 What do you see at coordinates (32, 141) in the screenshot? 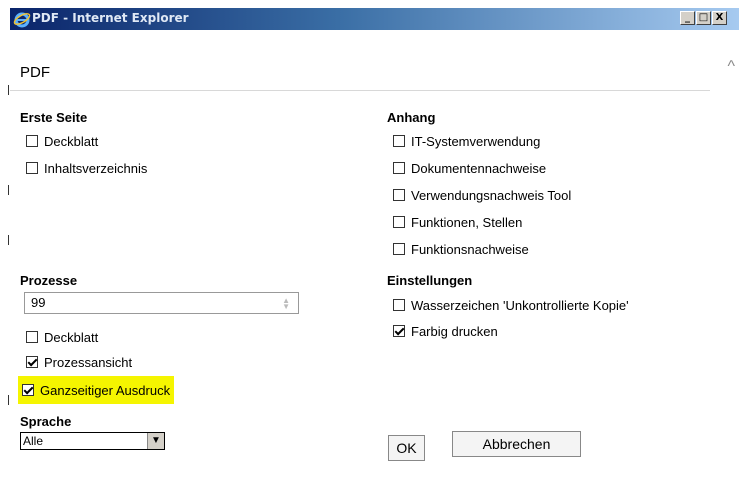
I see `deckblatt-erste-checkbox` at bounding box center [32, 141].